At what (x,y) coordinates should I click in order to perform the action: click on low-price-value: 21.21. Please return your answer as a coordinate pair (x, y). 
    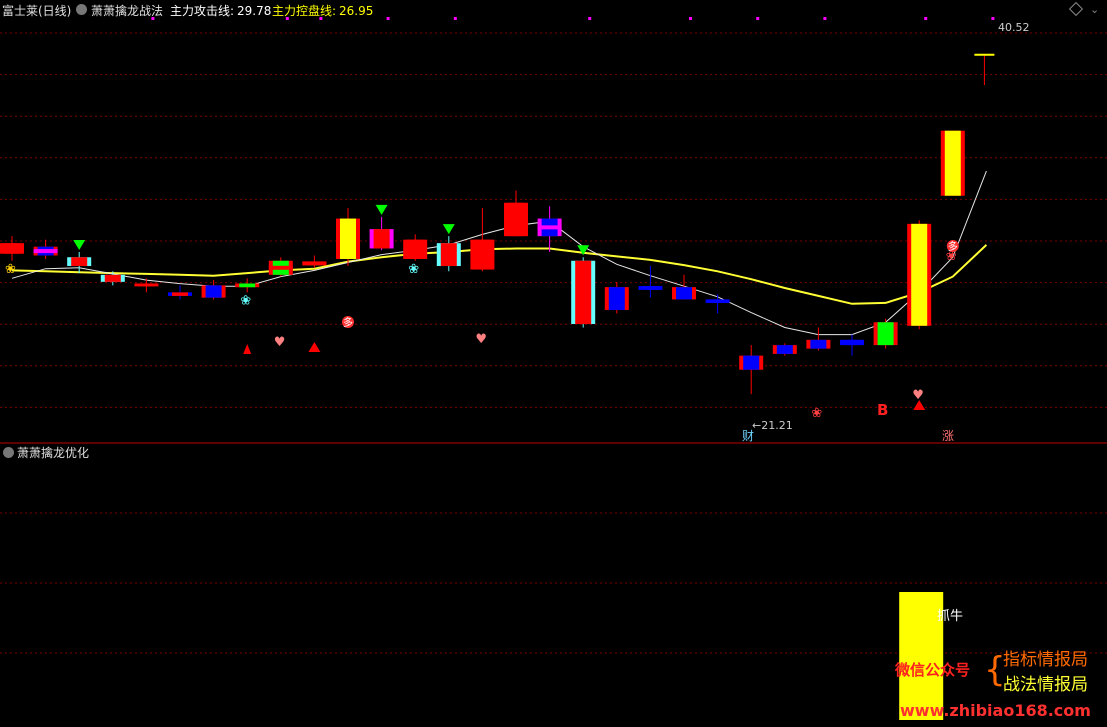
    Looking at the image, I should click on (777, 425).